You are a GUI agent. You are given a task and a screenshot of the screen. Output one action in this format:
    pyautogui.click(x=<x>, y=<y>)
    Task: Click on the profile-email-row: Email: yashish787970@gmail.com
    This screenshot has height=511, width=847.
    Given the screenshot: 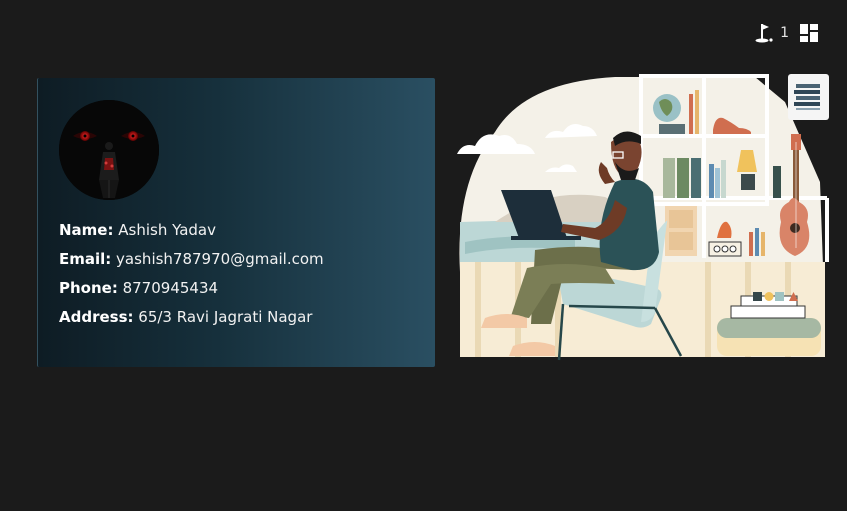 What is the action you would take?
    pyautogui.click(x=191, y=259)
    